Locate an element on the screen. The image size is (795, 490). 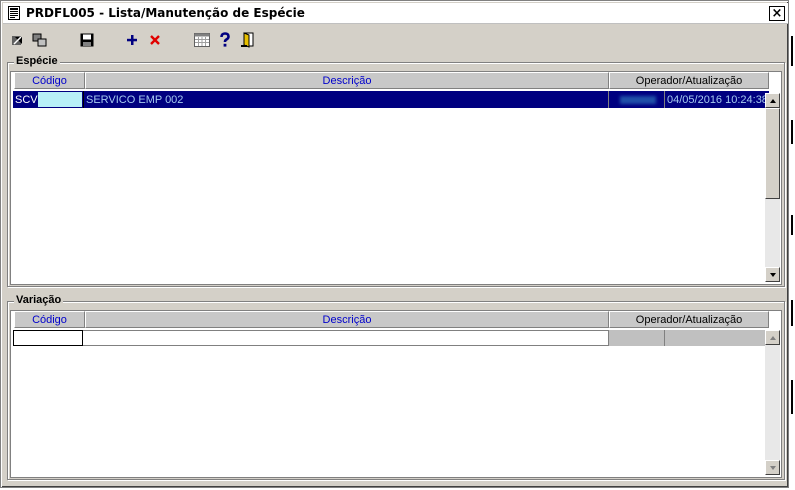
add-icon is located at coordinates (132, 40).